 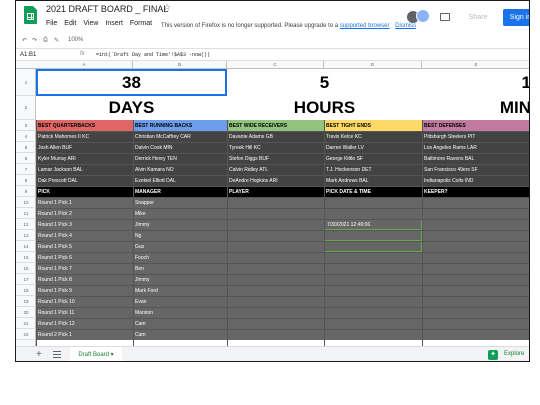 What do you see at coordinates (180, 312) in the screenshot?
I see `pick-cell-manager: Marston` at bounding box center [180, 312].